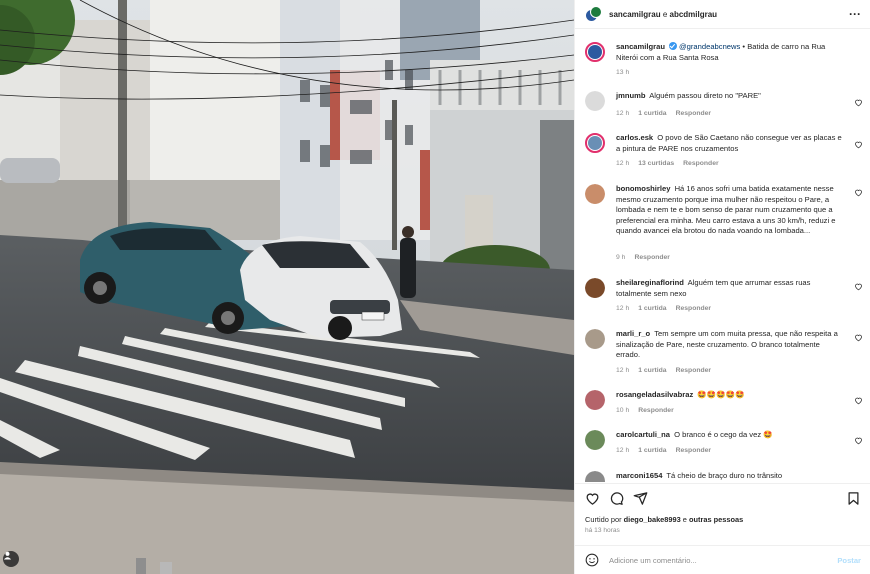  Describe the element at coordinates (694, 14) in the screenshot. I see `header-user2-link: abcdmilgrau` at that location.